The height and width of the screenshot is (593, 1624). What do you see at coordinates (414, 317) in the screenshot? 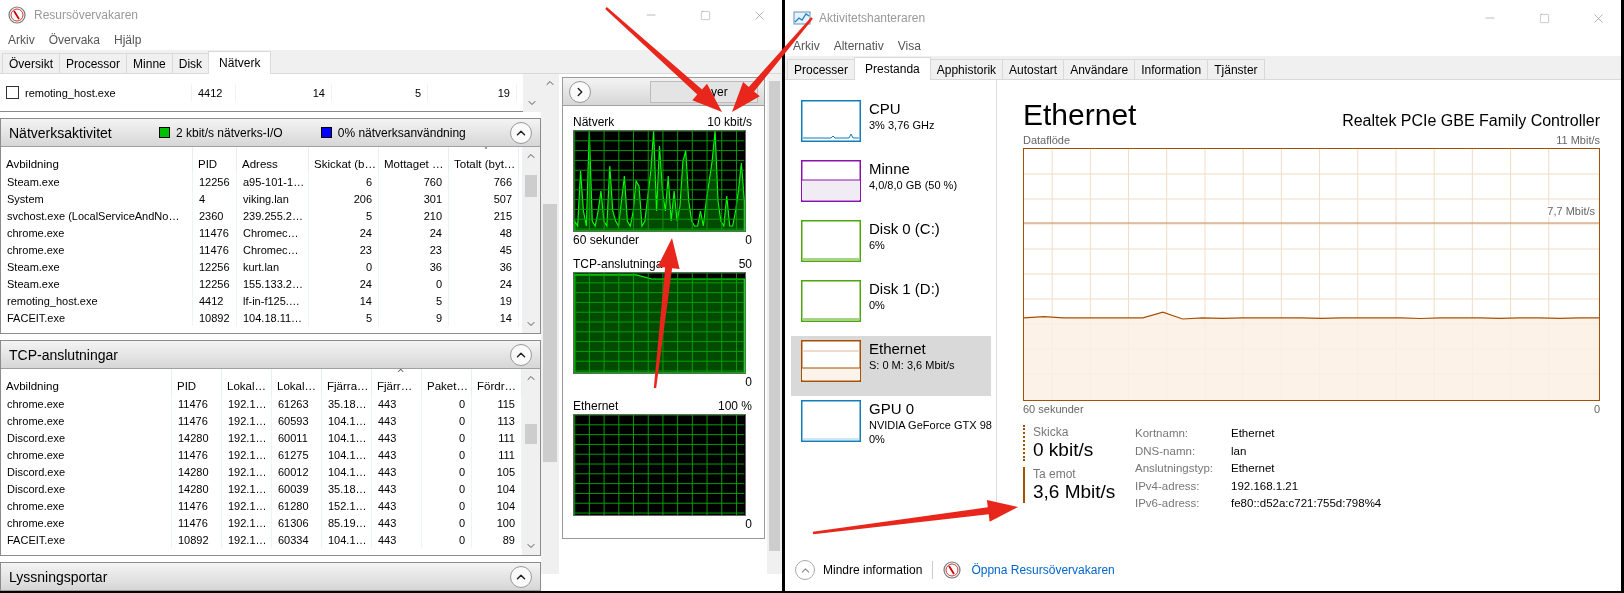
I see `table-cell: 9` at bounding box center [414, 317].